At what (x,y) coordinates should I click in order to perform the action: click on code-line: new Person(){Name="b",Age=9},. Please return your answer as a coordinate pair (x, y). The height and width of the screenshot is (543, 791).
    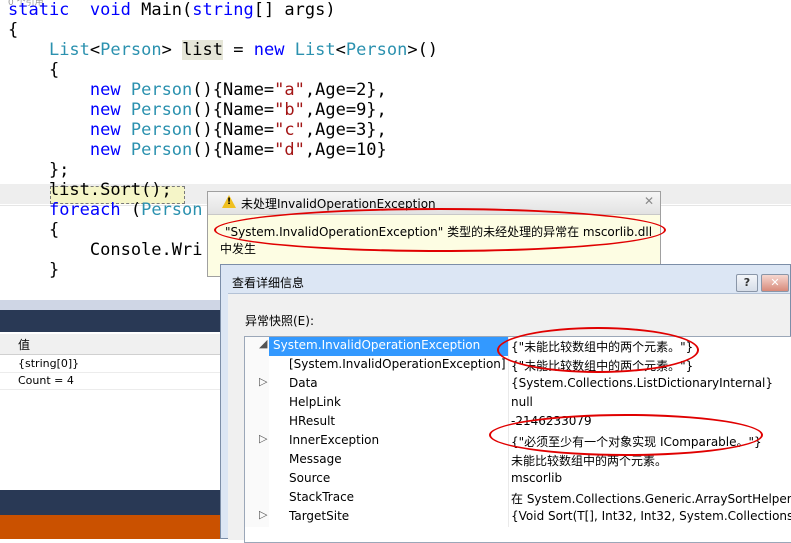
    Looking at the image, I should click on (197, 110).